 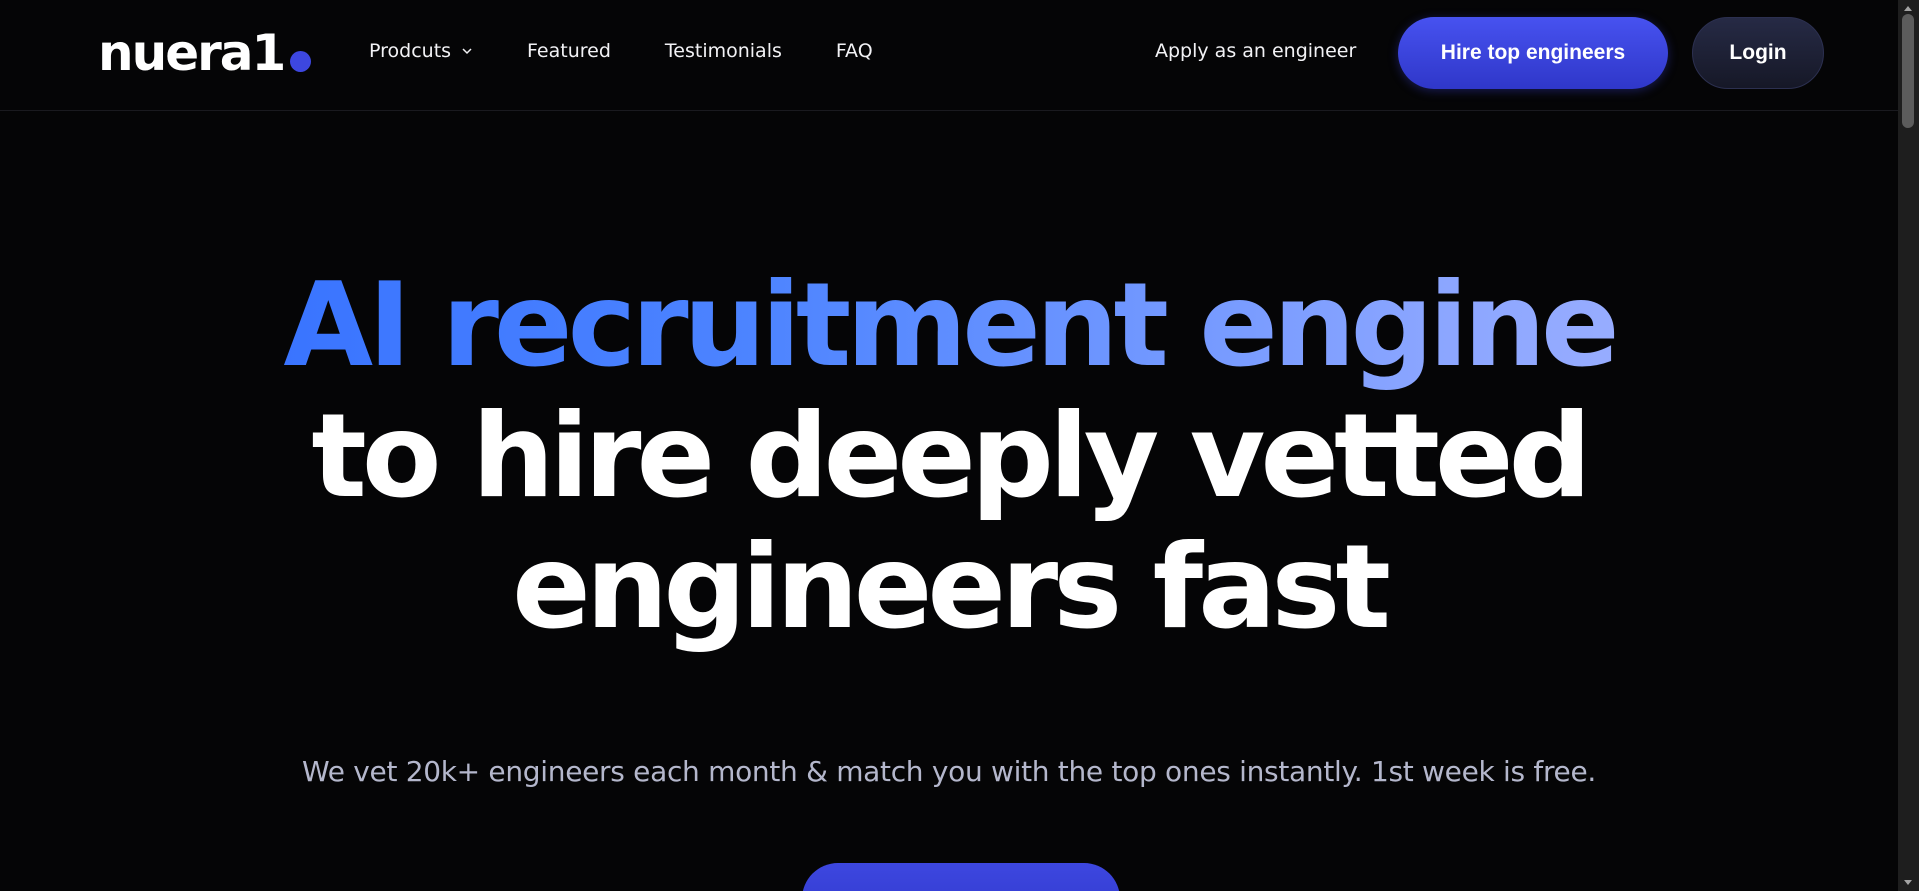 I want to click on apply-as-engineer-link: Apply as an engineer, so click(x=1255, y=51).